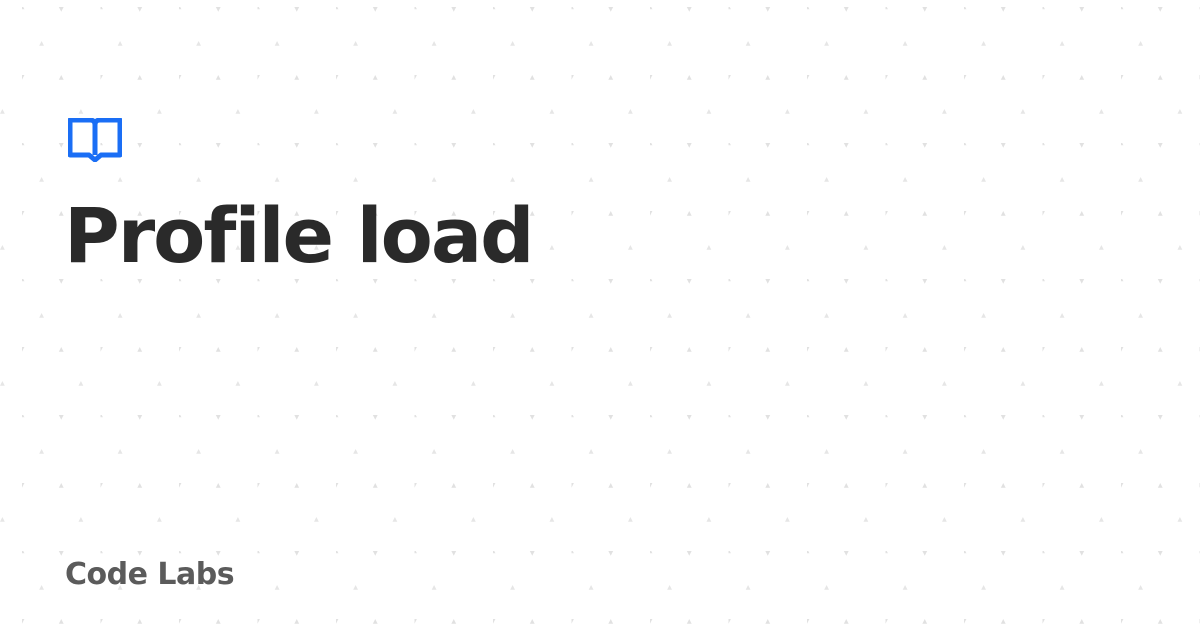 This screenshot has height=630, width=1200. Describe the element at coordinates (95, 140) in the screenshot. I see `book-icon` at that location.